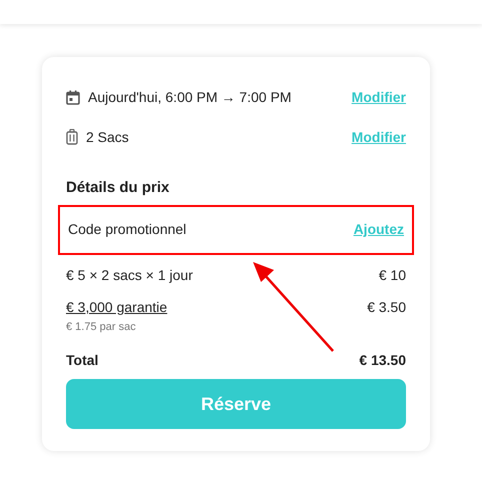 This screenshot has height=486, width=482. I want to click on price-note: € 1.75 par sac, so click(101, 327).